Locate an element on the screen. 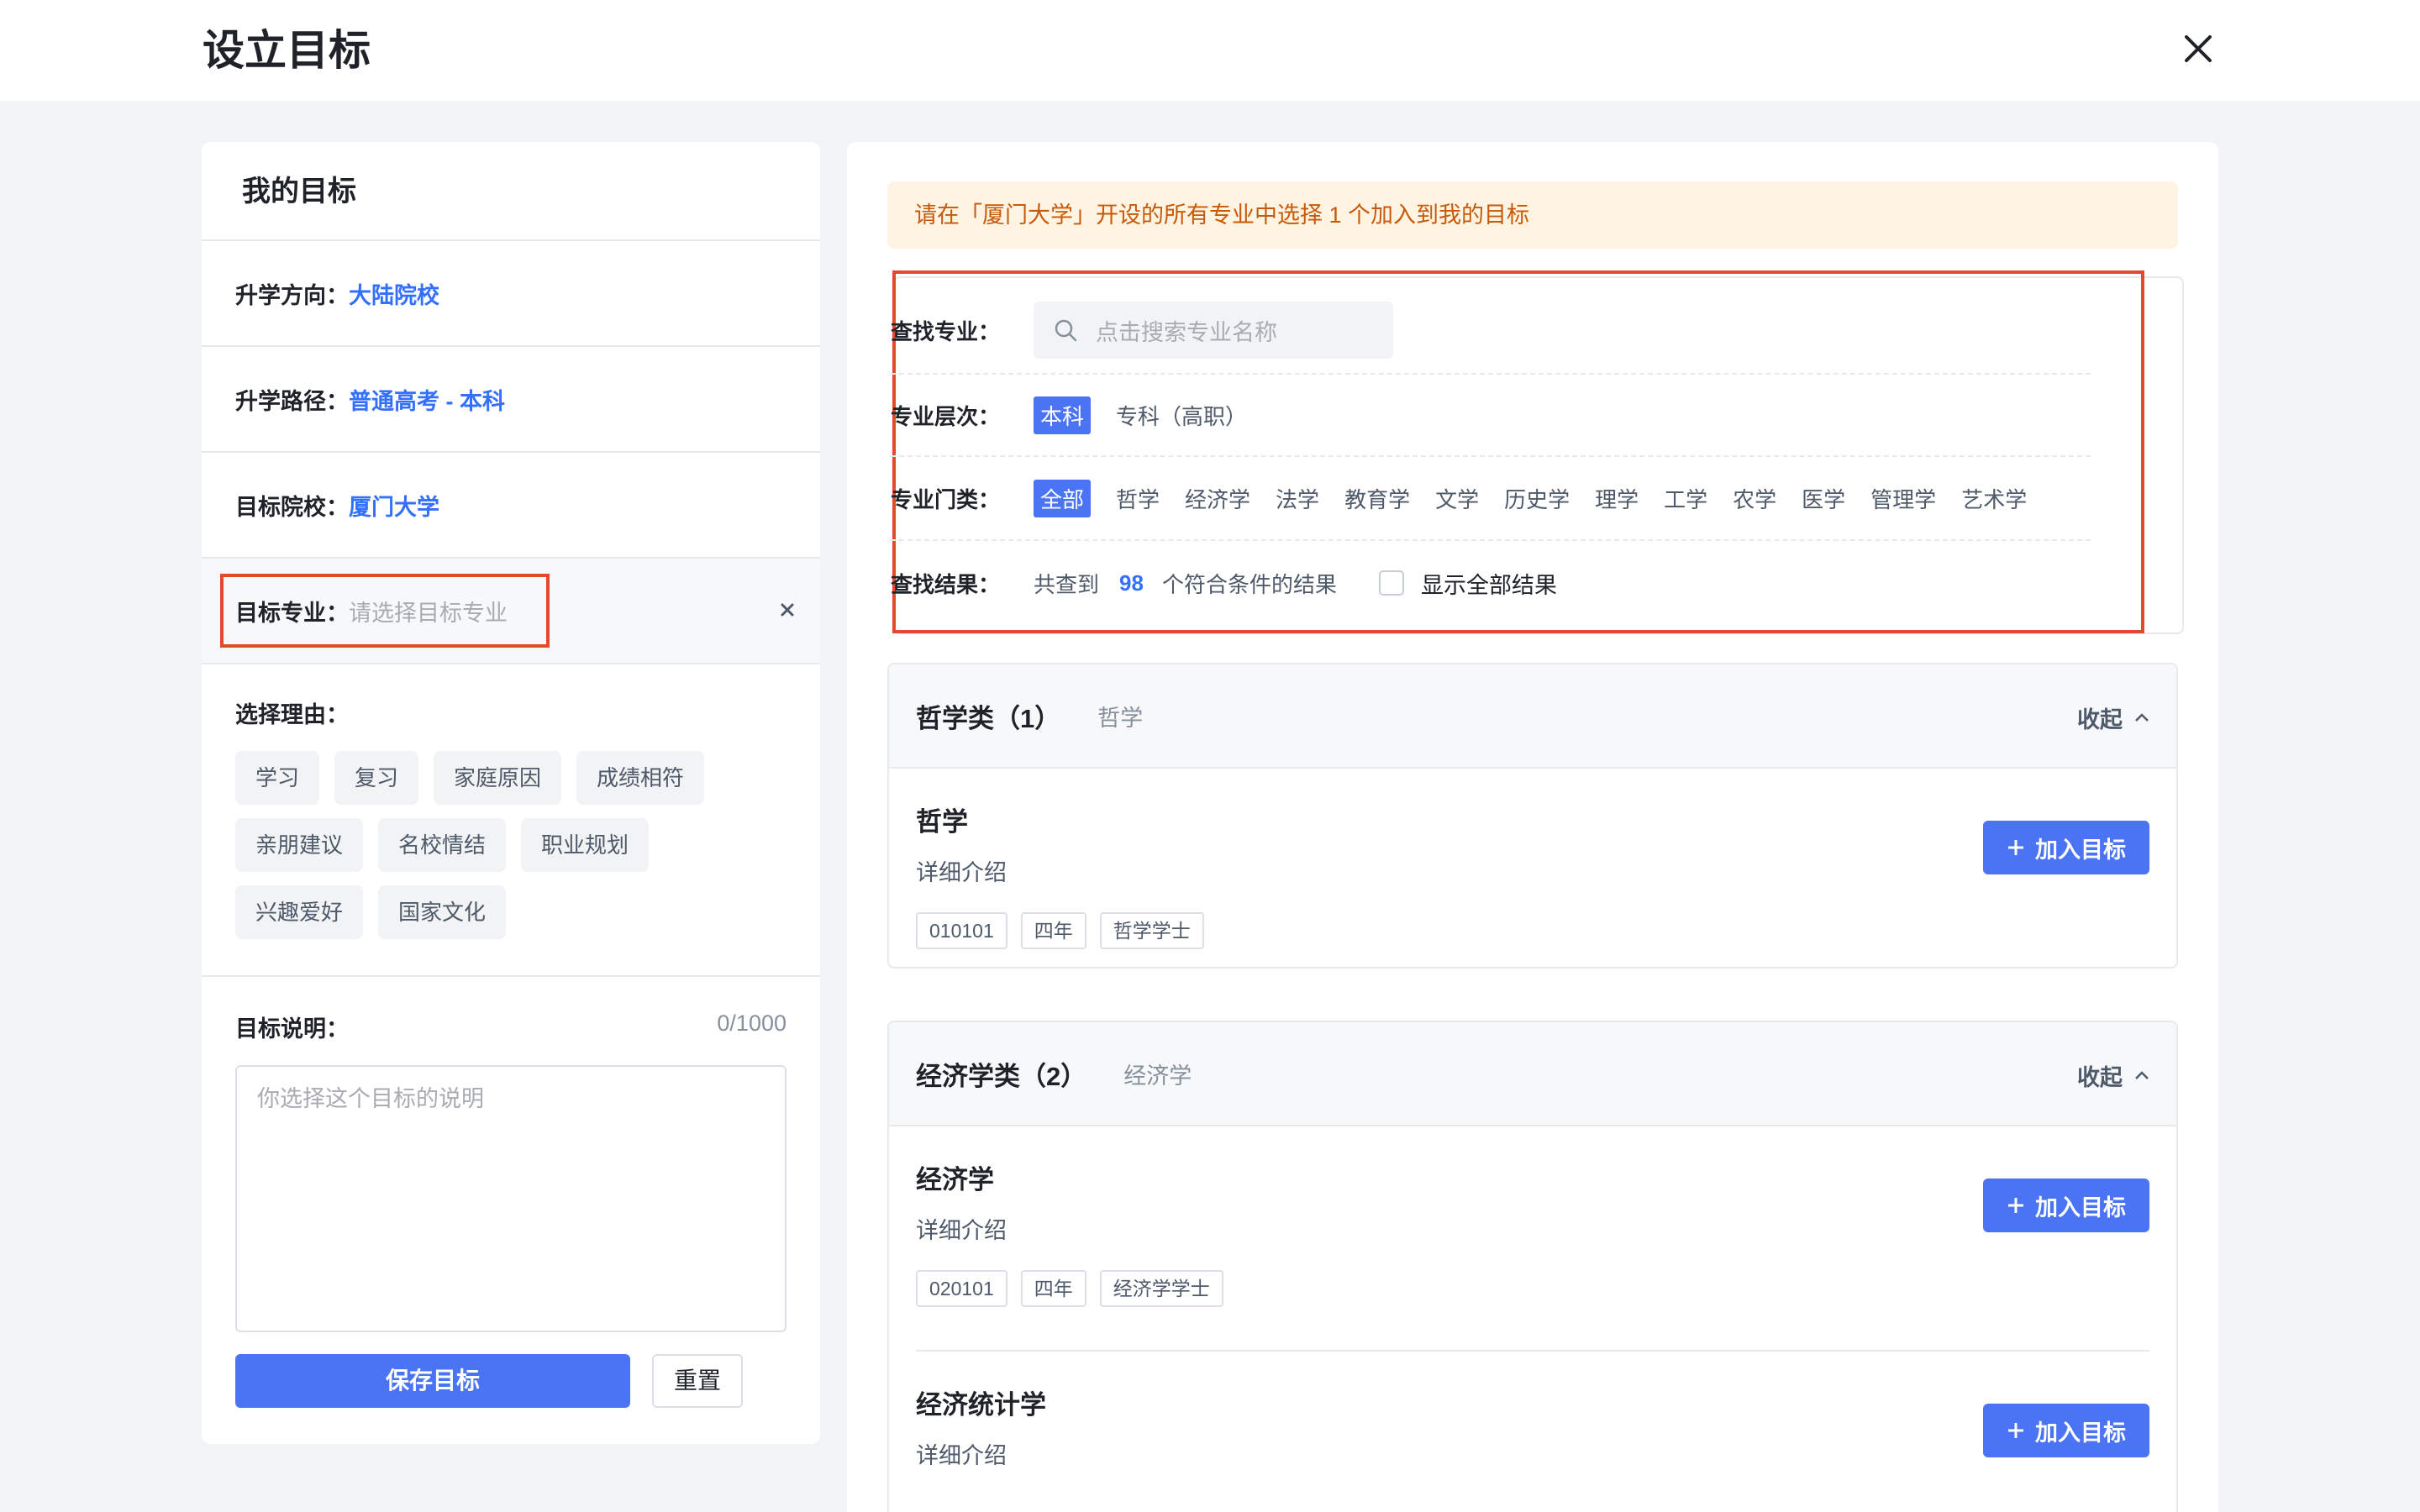 The width and height of the screenshot is (2420, 1512). direction-label: 升学方向： is located at coordinates (292, 295).